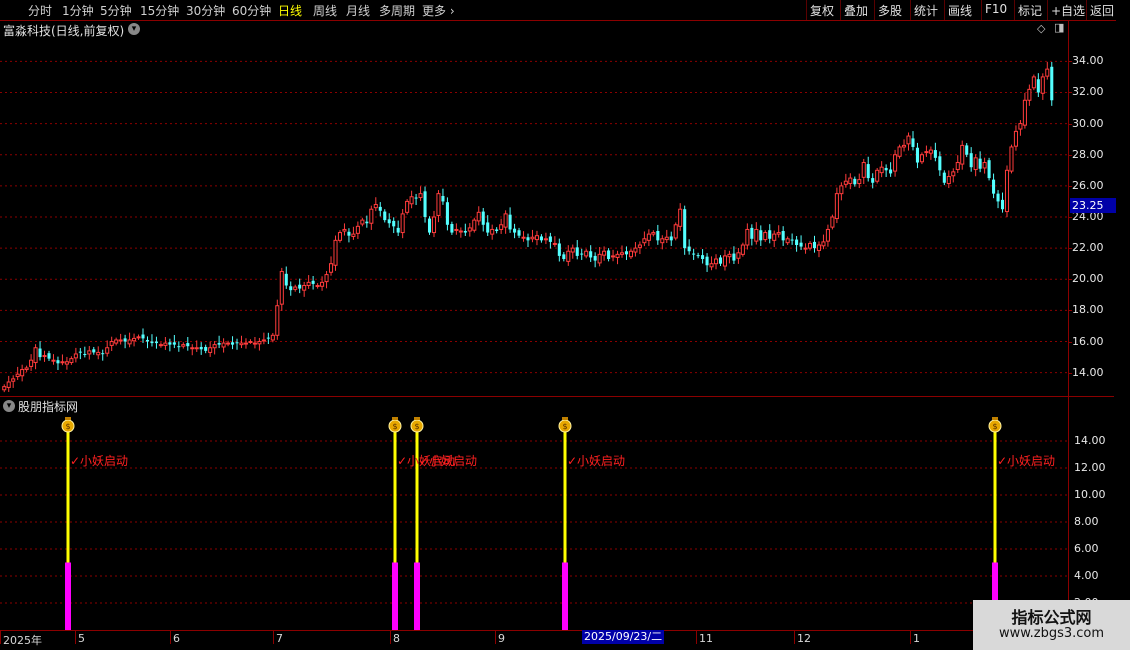 Image resolution: width=1130 pixels, height=650 pixels. Describe the element at coordinates (40, 10) in the screenshot. I see `period-tab: 分时` at that location.